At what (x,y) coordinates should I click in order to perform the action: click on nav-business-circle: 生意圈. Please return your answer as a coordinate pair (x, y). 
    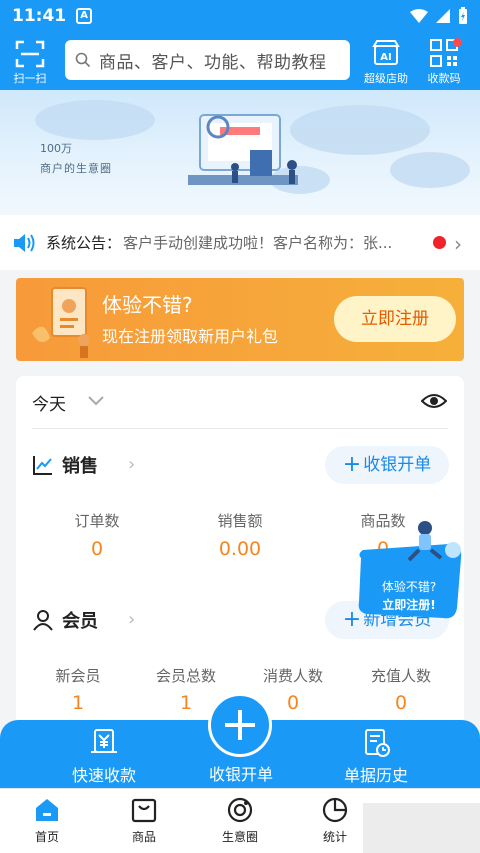
    Looking at the image, I should click on (240, 820).